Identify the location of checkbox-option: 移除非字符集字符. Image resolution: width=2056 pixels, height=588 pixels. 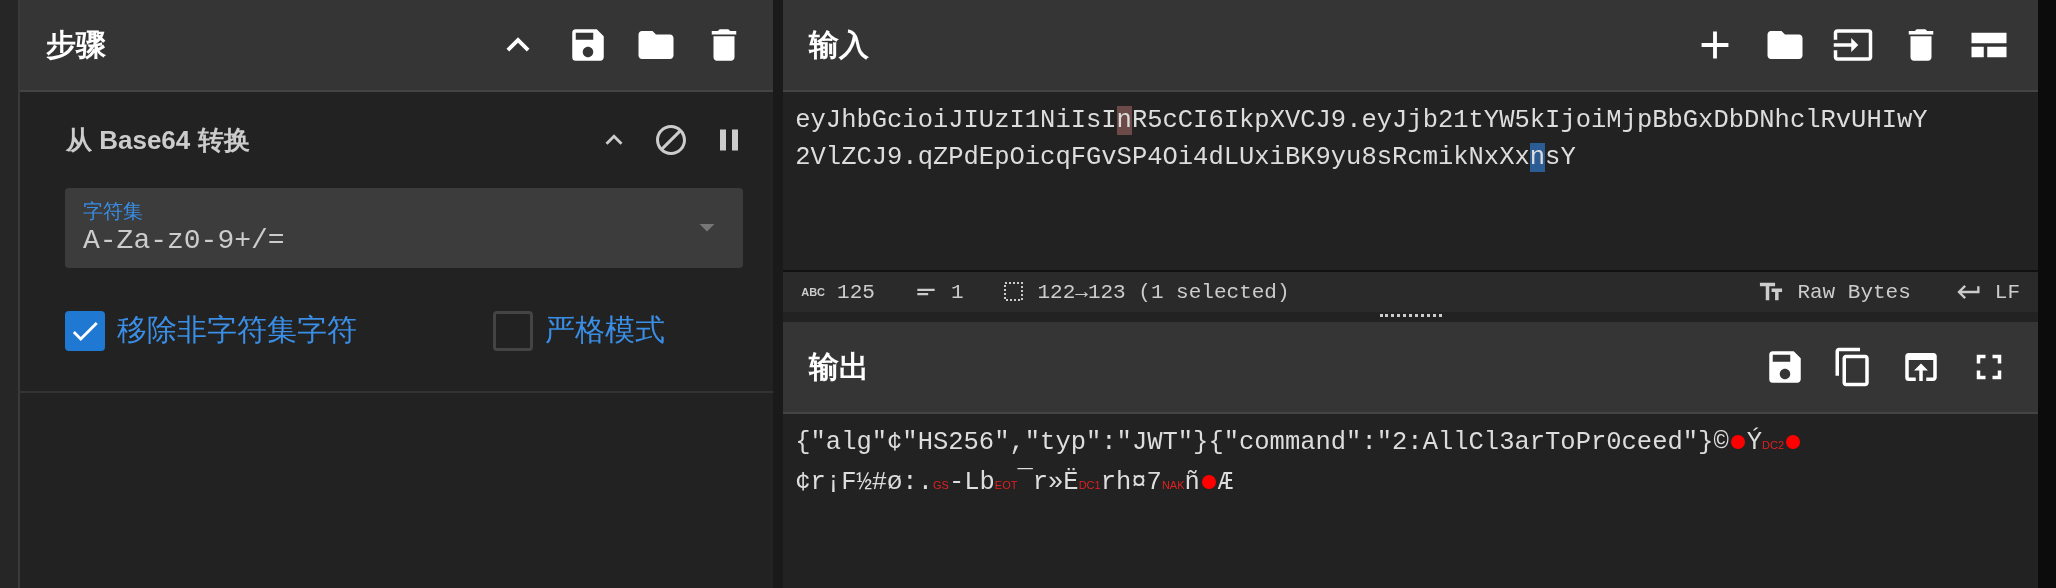
(279, 330).